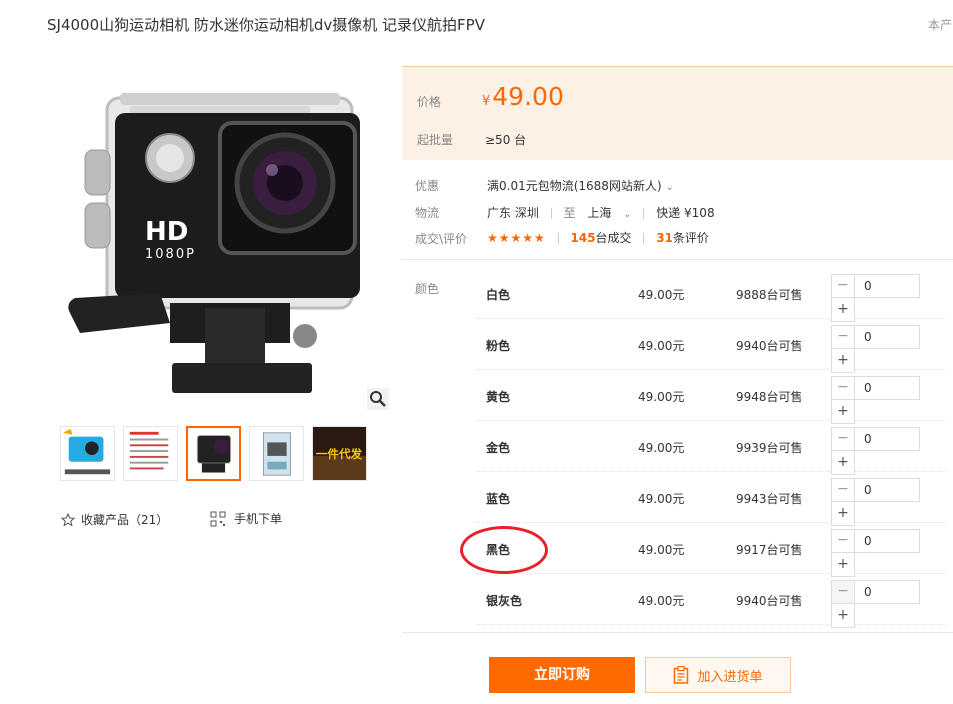 This screenshot has height=704, width=953. Describe the element at coordinates (613, 238) in the screenshot. I see `sold-suffix: 台成交` at that location.